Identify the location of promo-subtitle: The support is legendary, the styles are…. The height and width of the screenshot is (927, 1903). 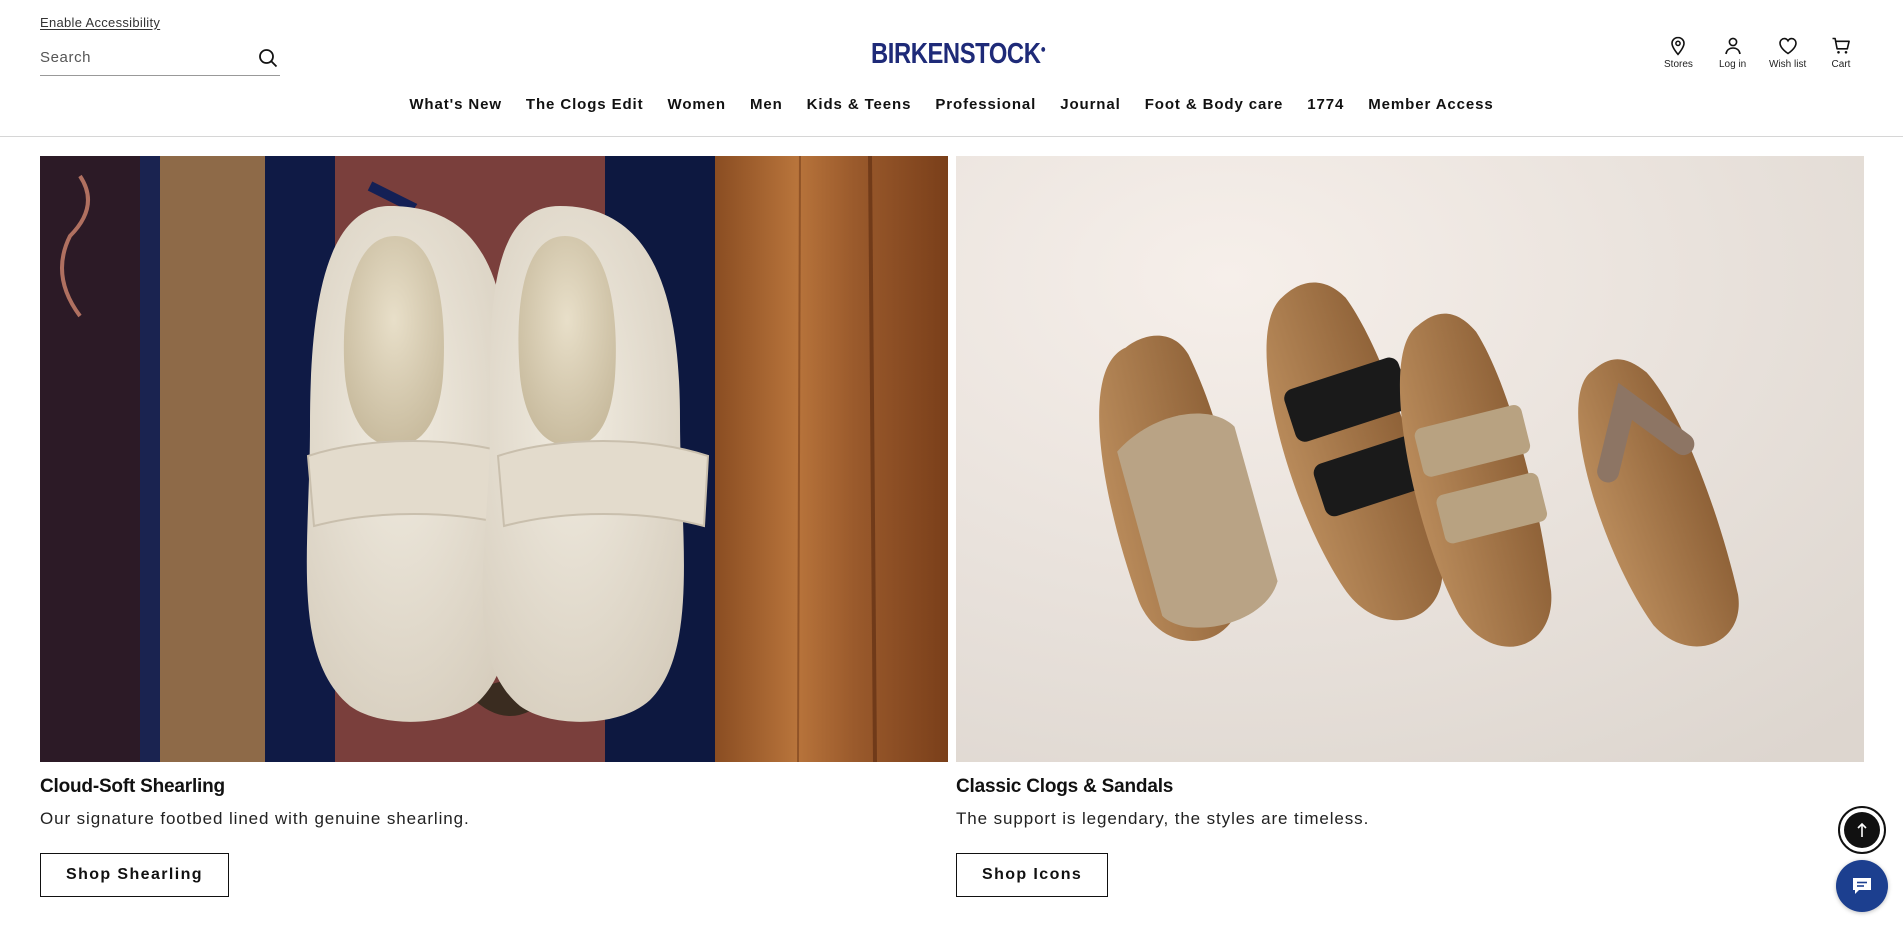
(1163, 818).